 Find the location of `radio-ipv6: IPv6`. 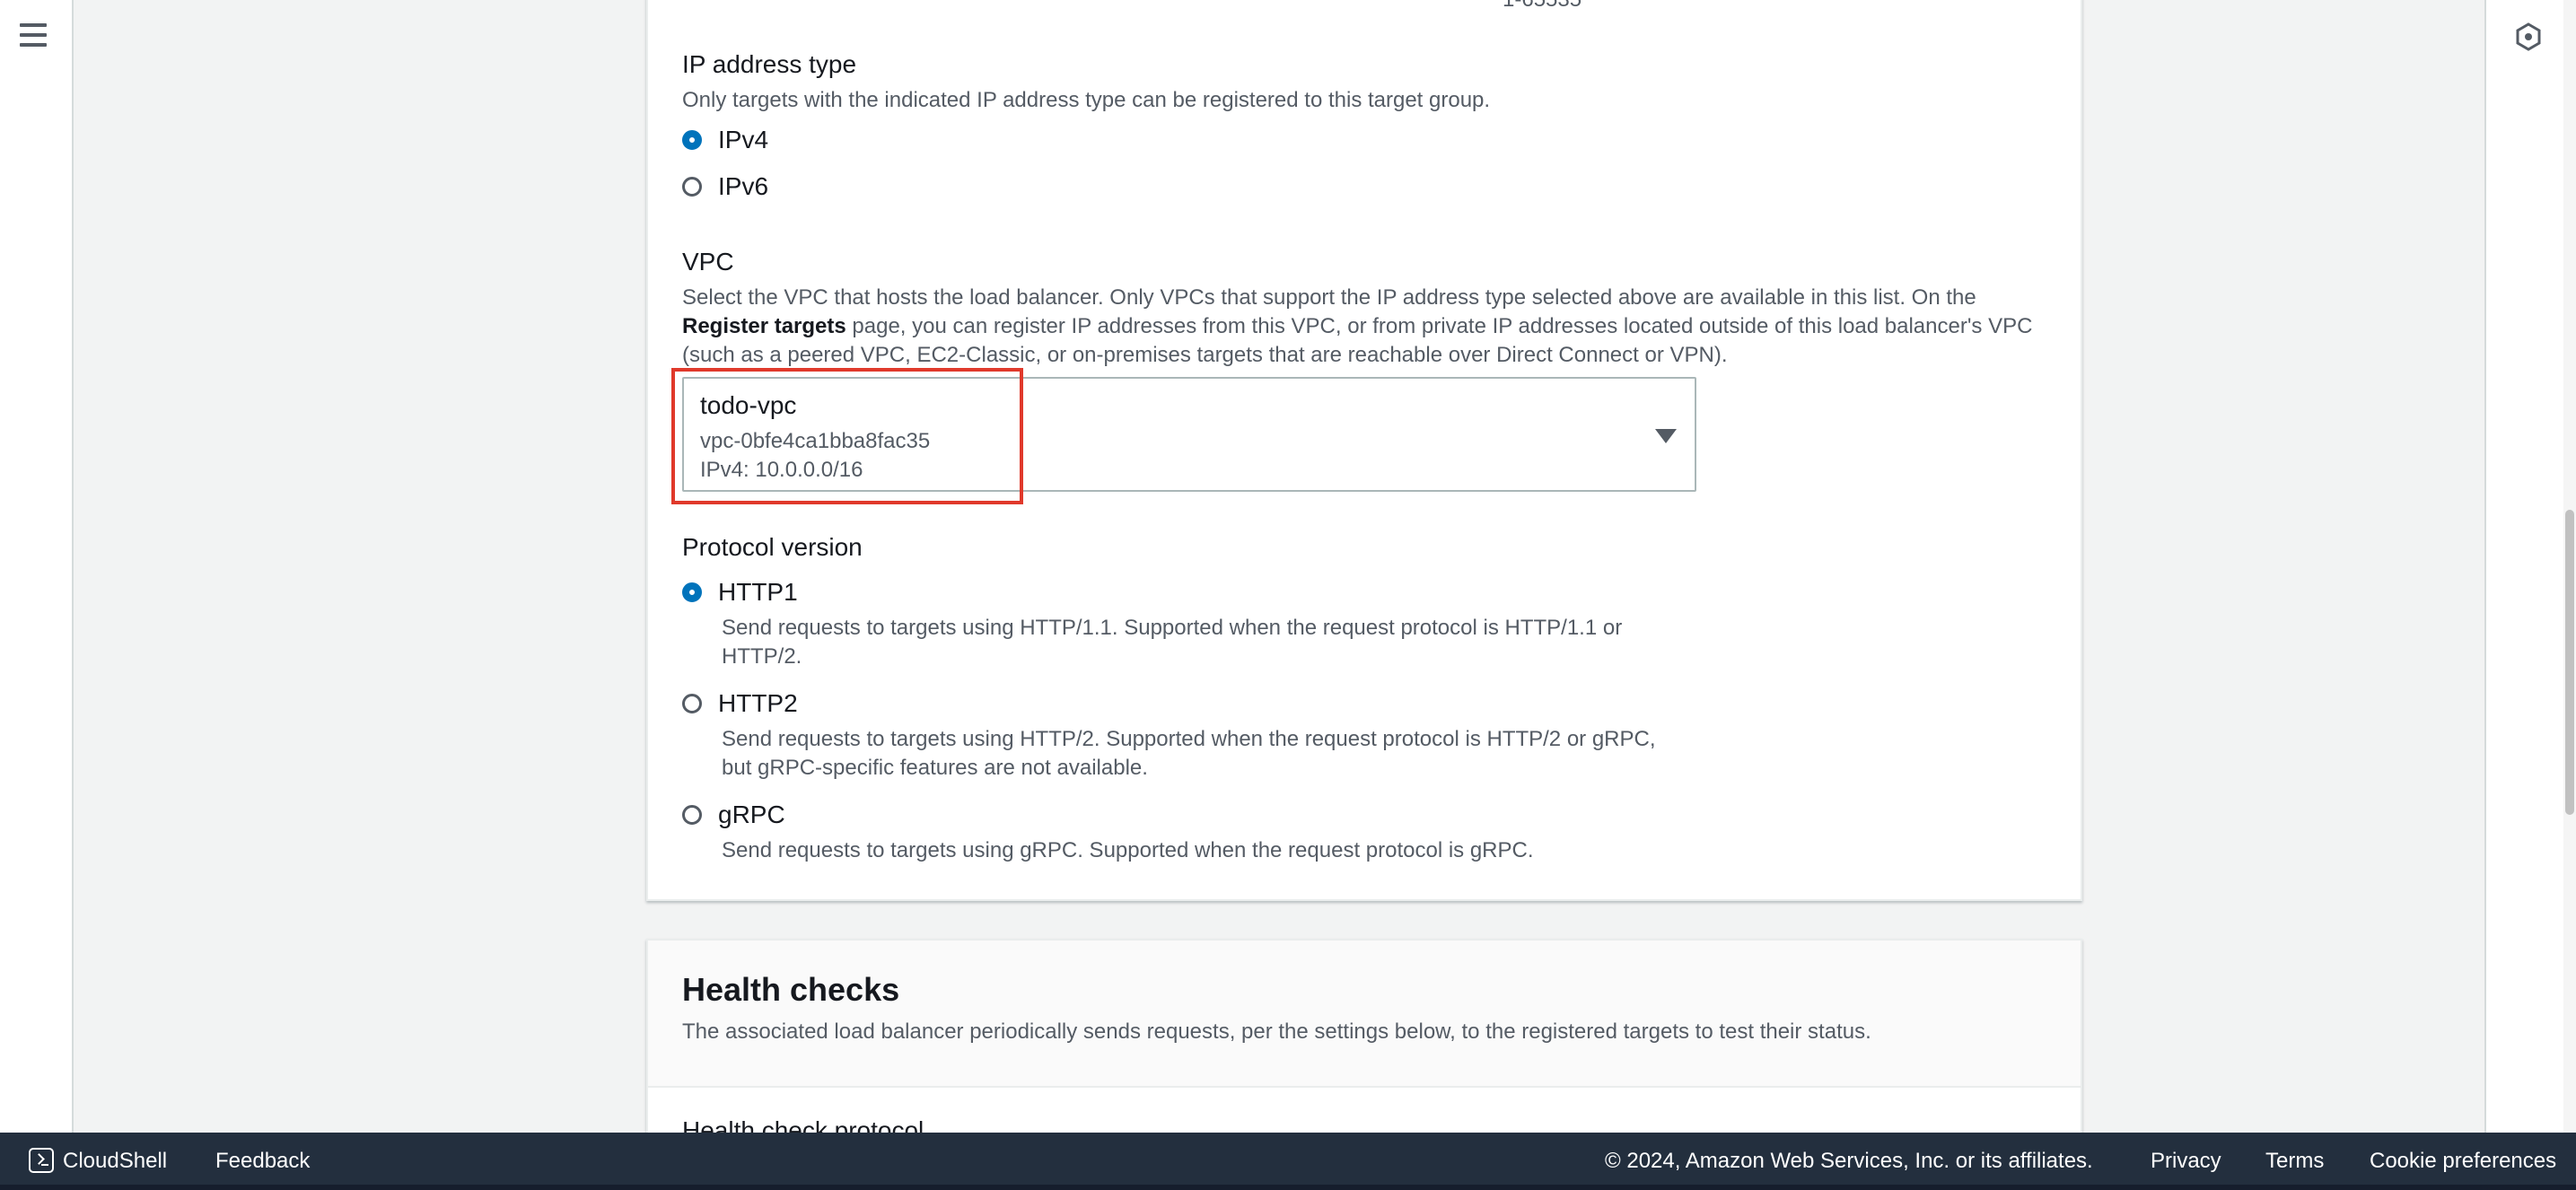

radio-ipv6: IPv6 is located at coordinates (725, 186).